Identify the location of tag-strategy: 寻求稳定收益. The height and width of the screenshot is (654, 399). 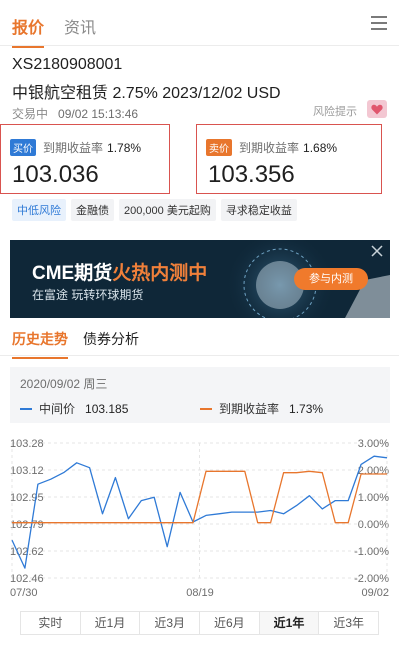
(258, 210).